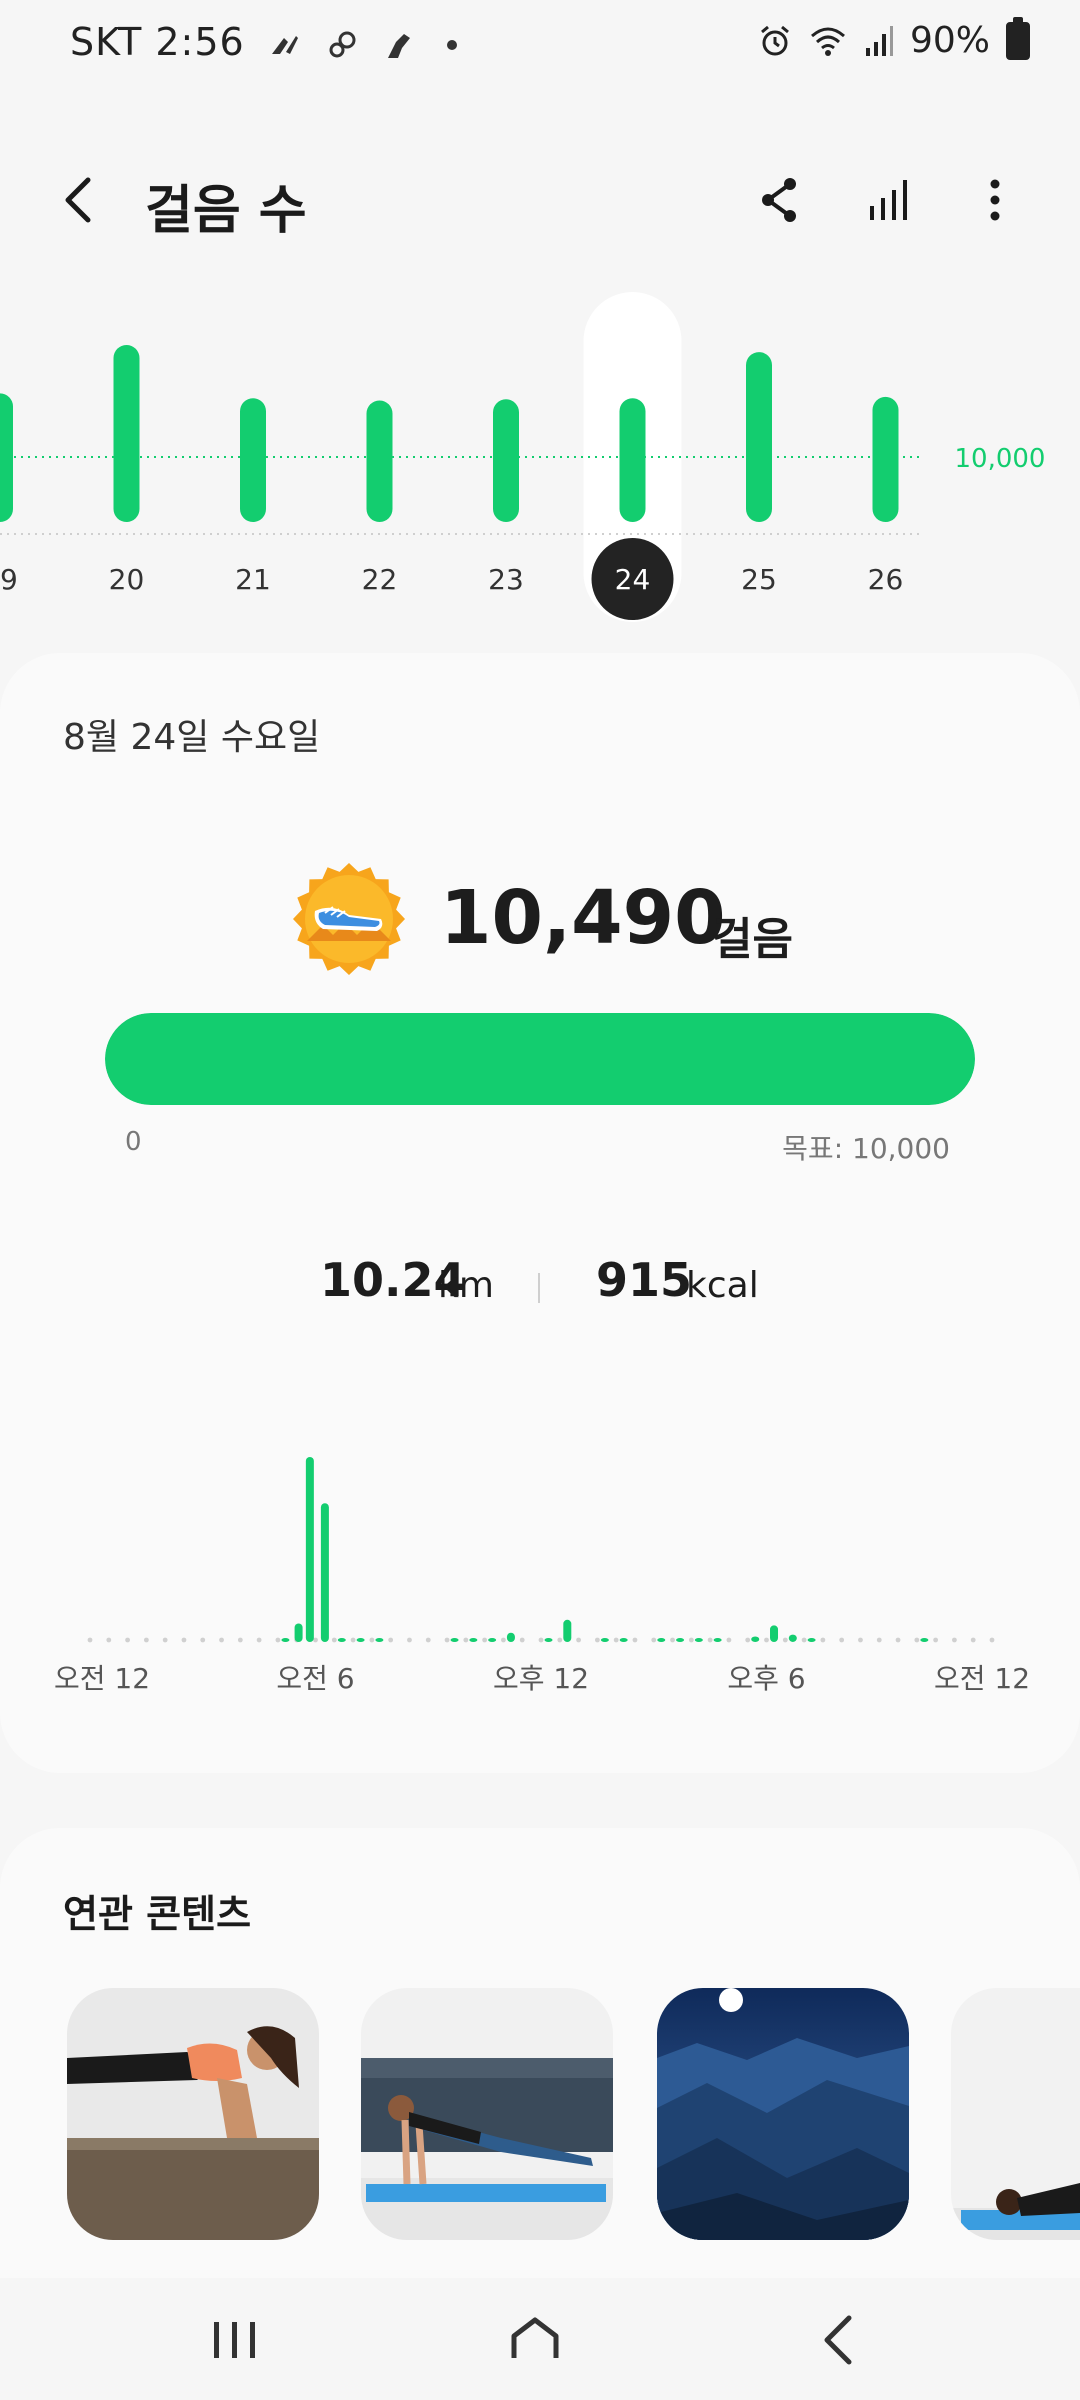 The image size is (1080, 2400). Describe the element at coordinates (253, 579) in the screenshot. I see `day-label: 21` at that location.